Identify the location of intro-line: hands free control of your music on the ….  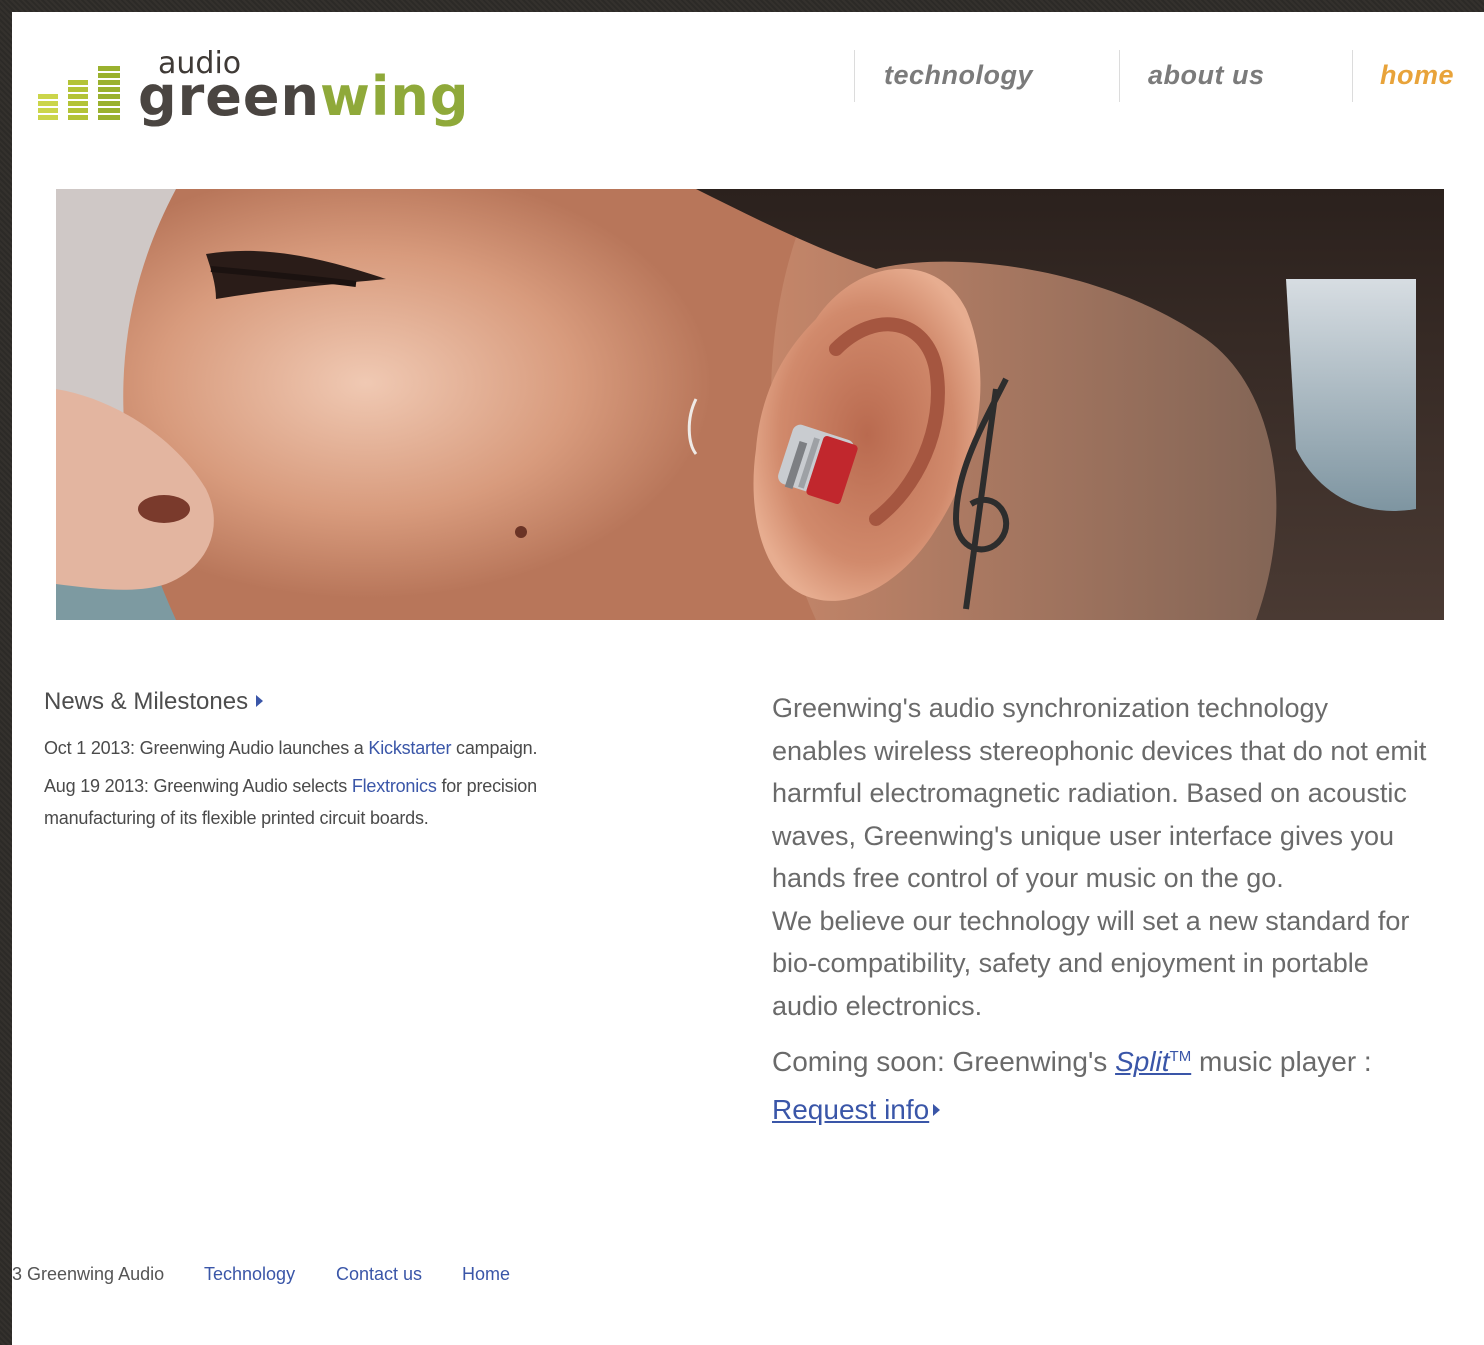
(1028, 878).